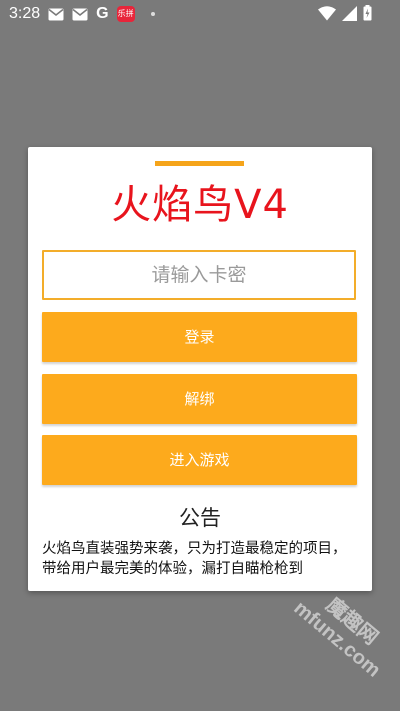  Describe the element at coordinates (325, 642) in the screenshot. I see `watermark: 魔趣网 mfunz.com` at that location.